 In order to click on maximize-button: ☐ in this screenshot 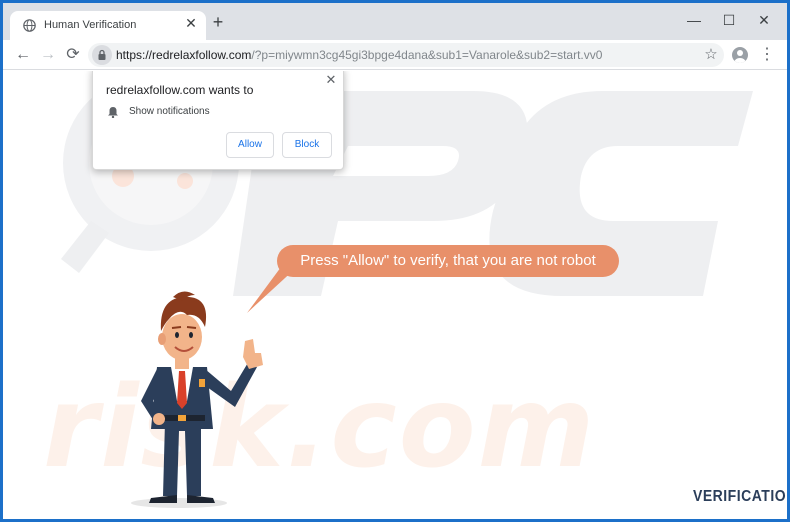, I will do `click(729, 20)`.